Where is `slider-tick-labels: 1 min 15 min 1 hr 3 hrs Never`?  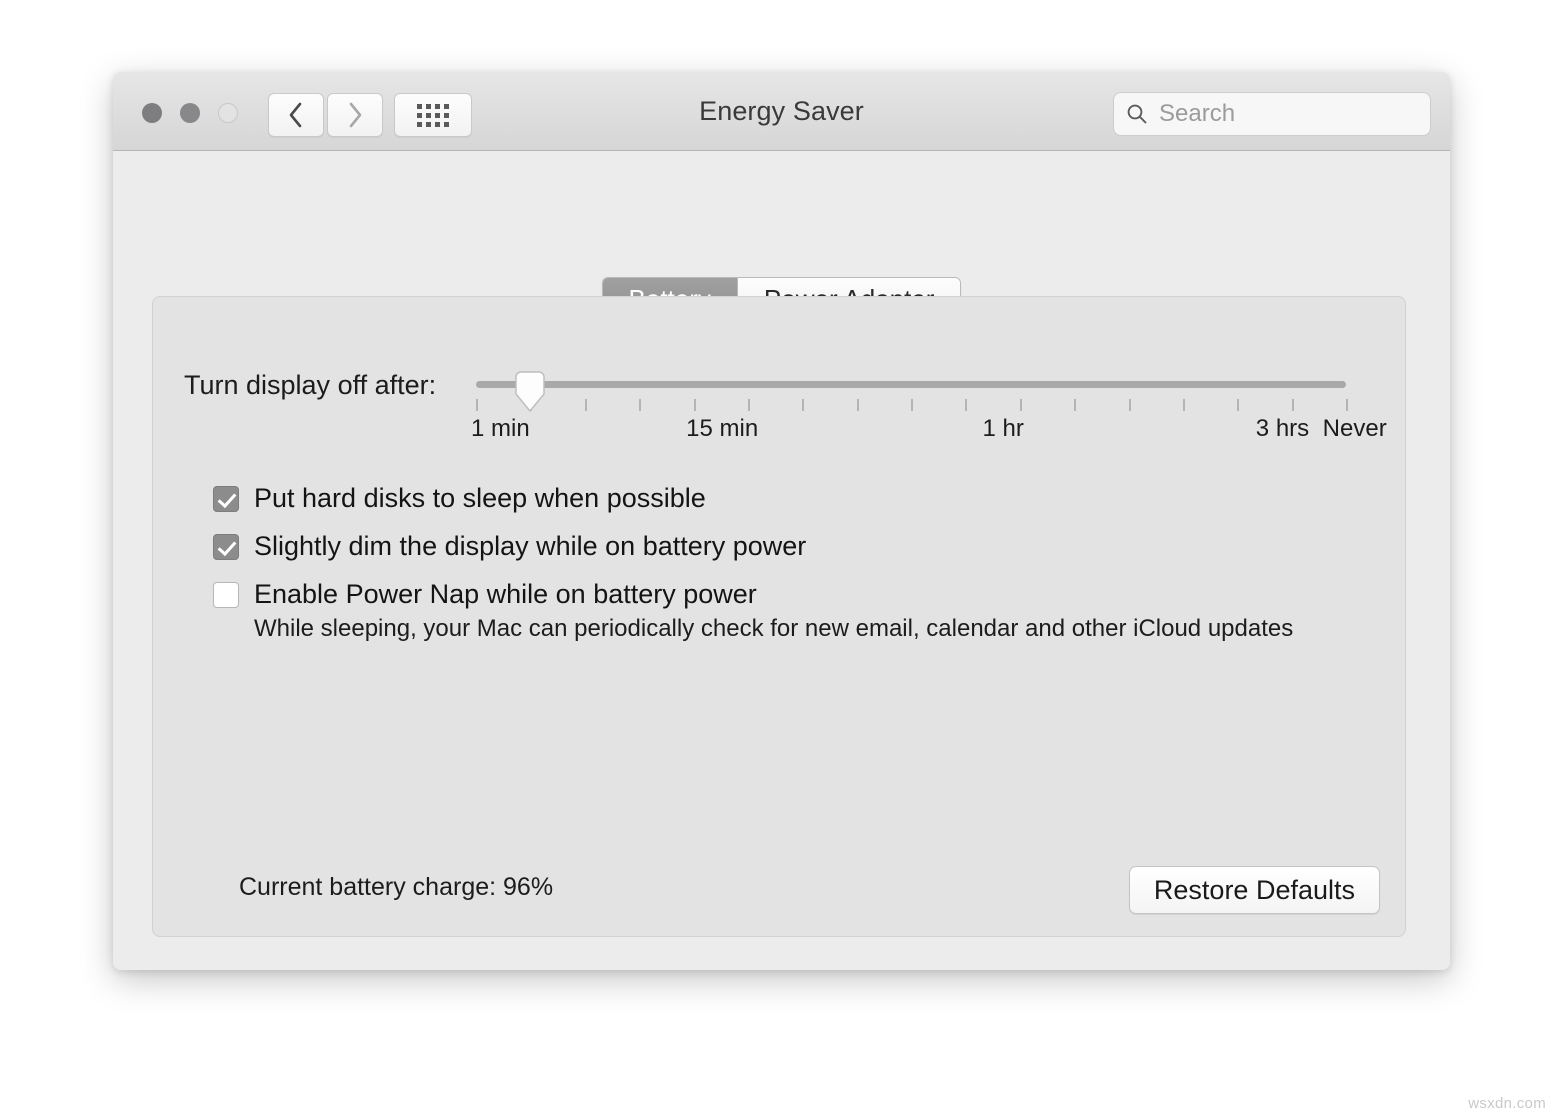 slider-tick-labels: 1 min 15 min 1 hr 3 hrs Never is located at coordinates (929, 432).